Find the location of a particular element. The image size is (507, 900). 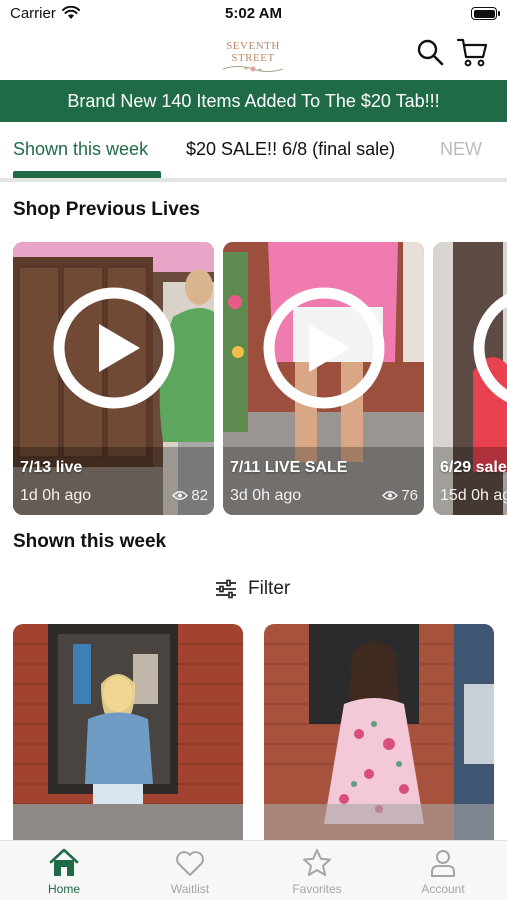

clock: 5:02 AM is located at coordinates (253, 13).